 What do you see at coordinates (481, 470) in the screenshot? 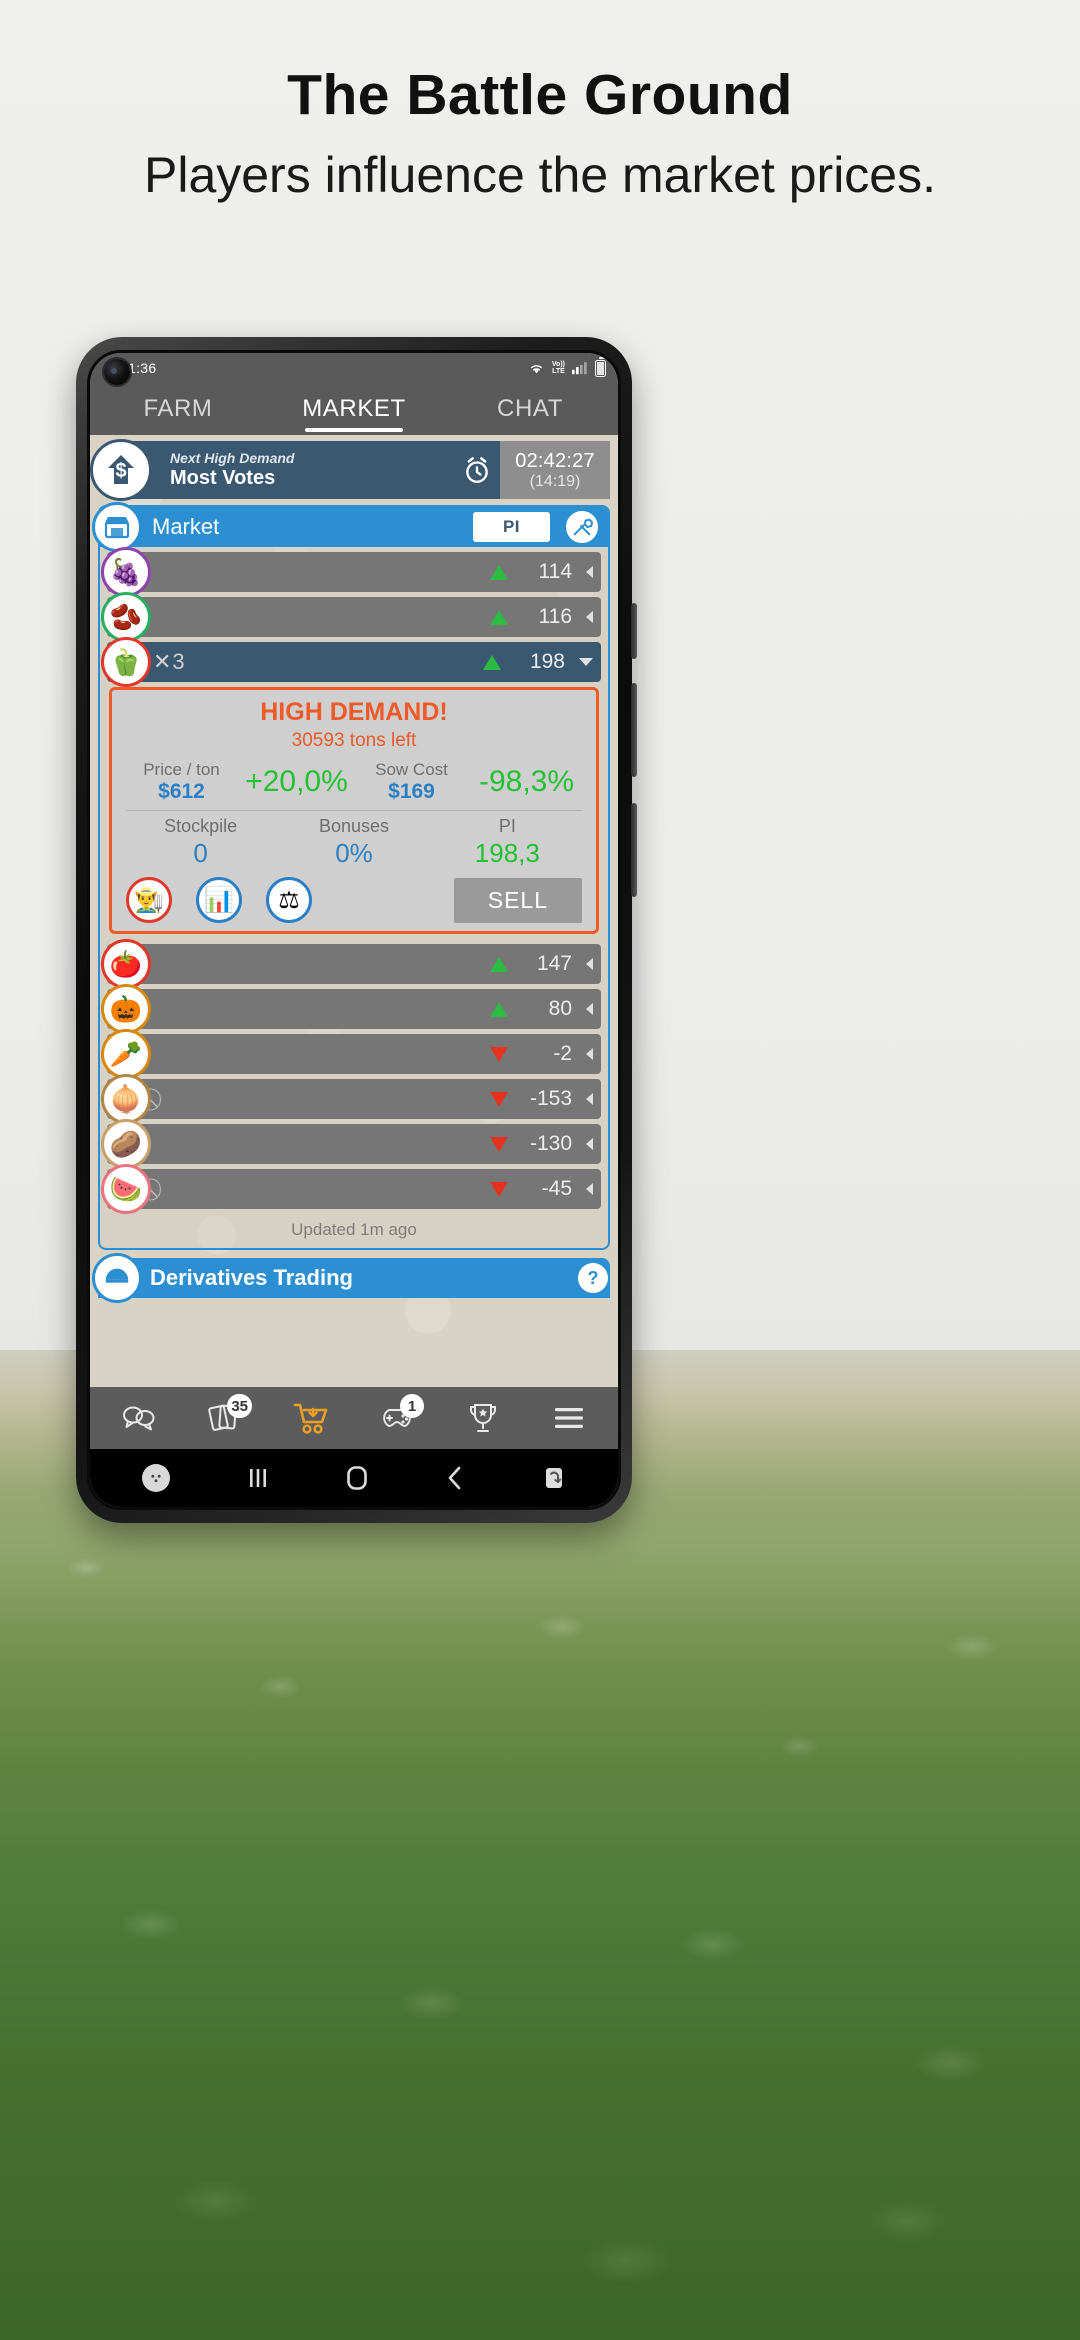
I see `alarm-clock-icon` at bounding box center [481, 470].